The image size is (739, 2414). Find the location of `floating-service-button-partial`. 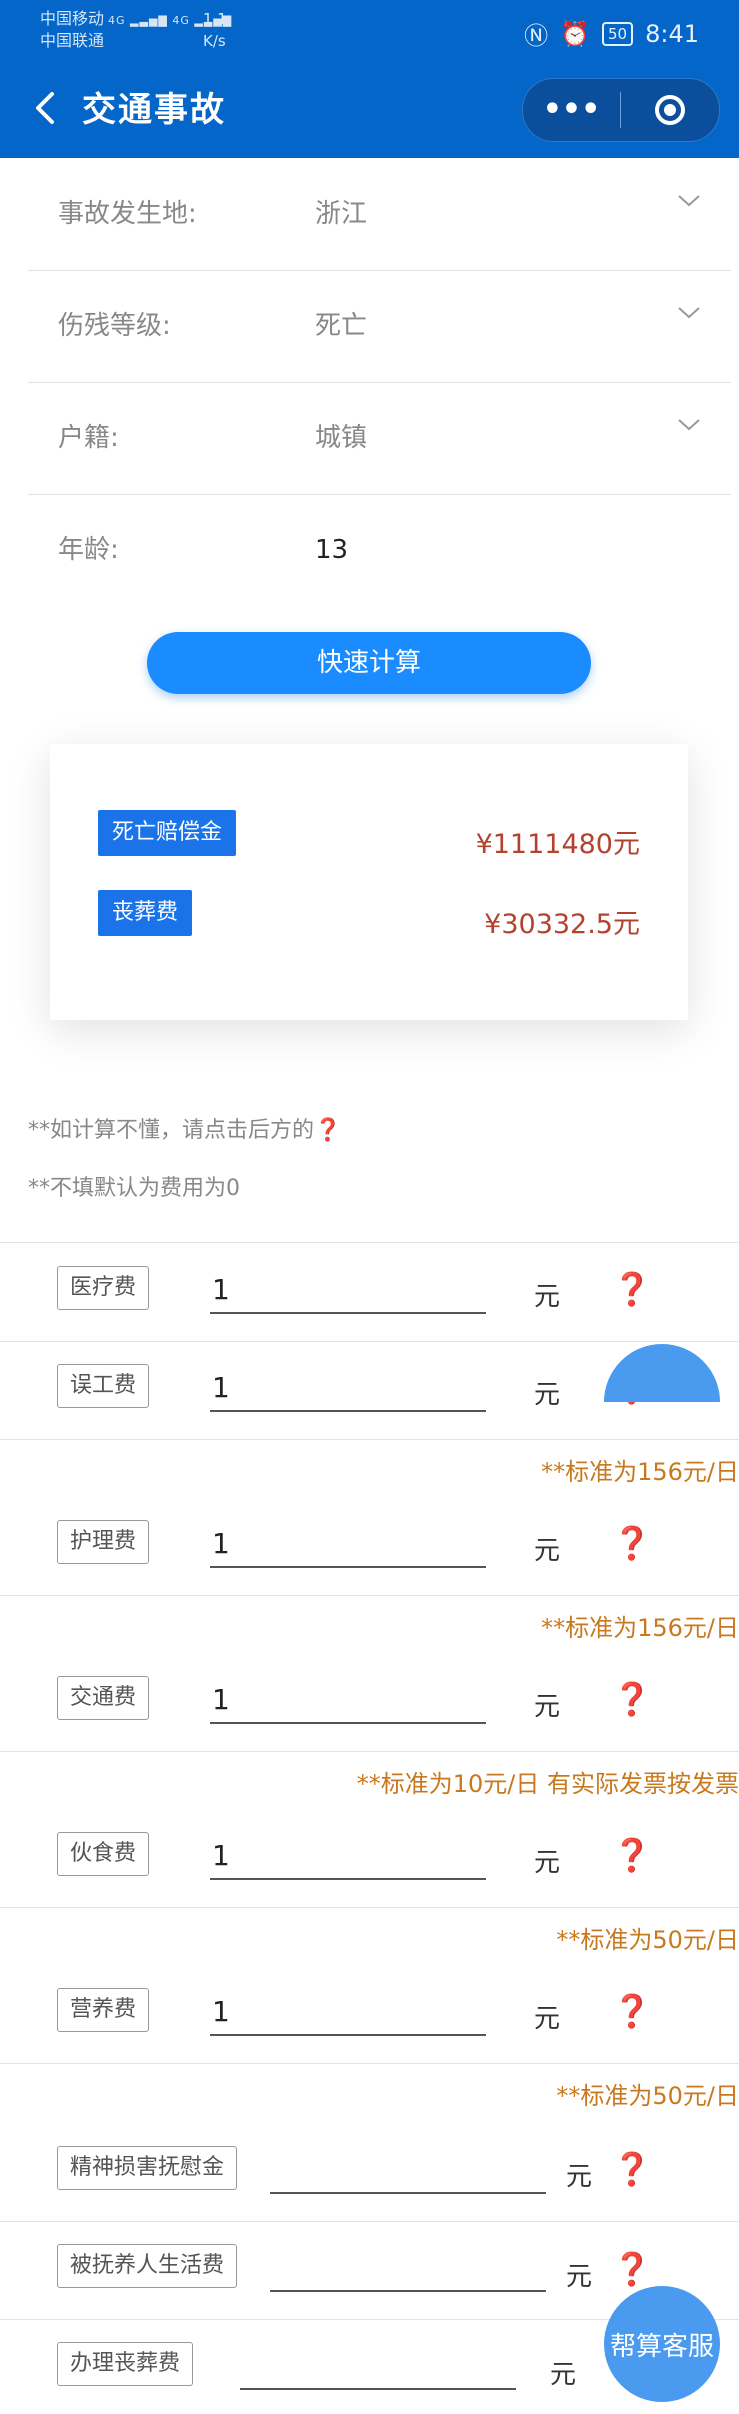

floating-service-button-partial is located at coordinates (662, 1373).